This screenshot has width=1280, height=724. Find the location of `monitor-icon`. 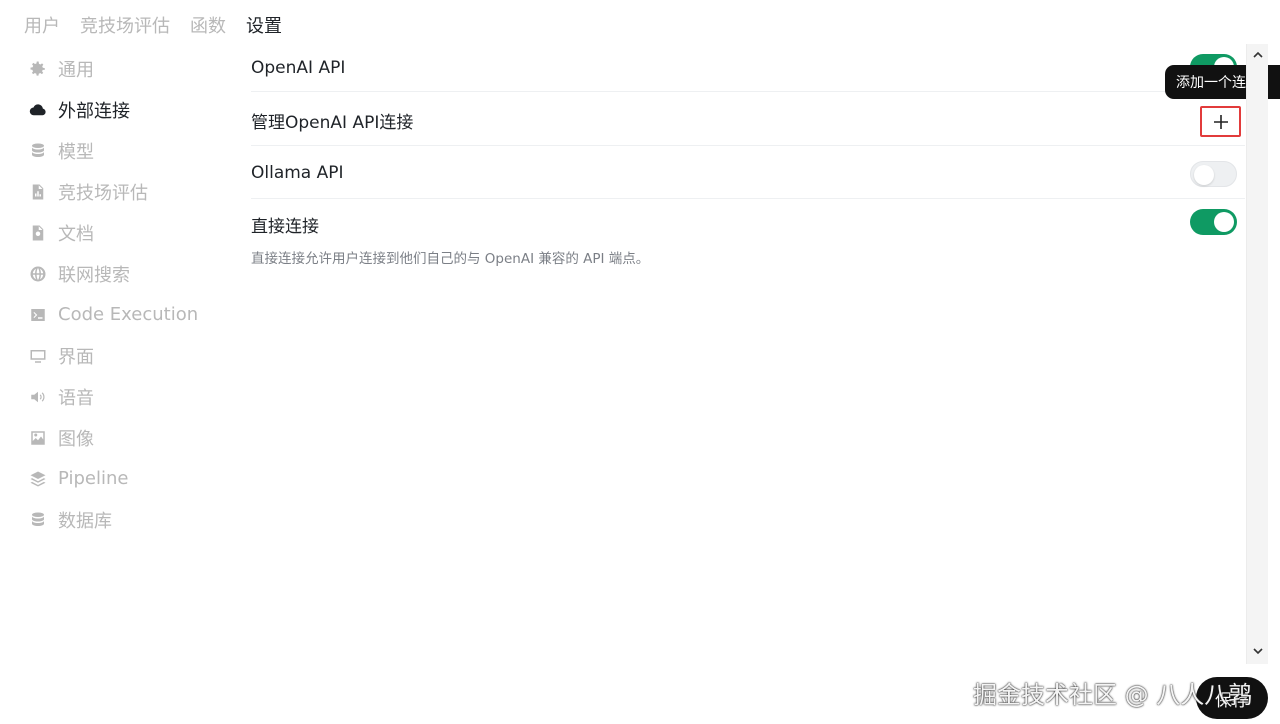

monitor-icon is located at coordinates (38, 356).